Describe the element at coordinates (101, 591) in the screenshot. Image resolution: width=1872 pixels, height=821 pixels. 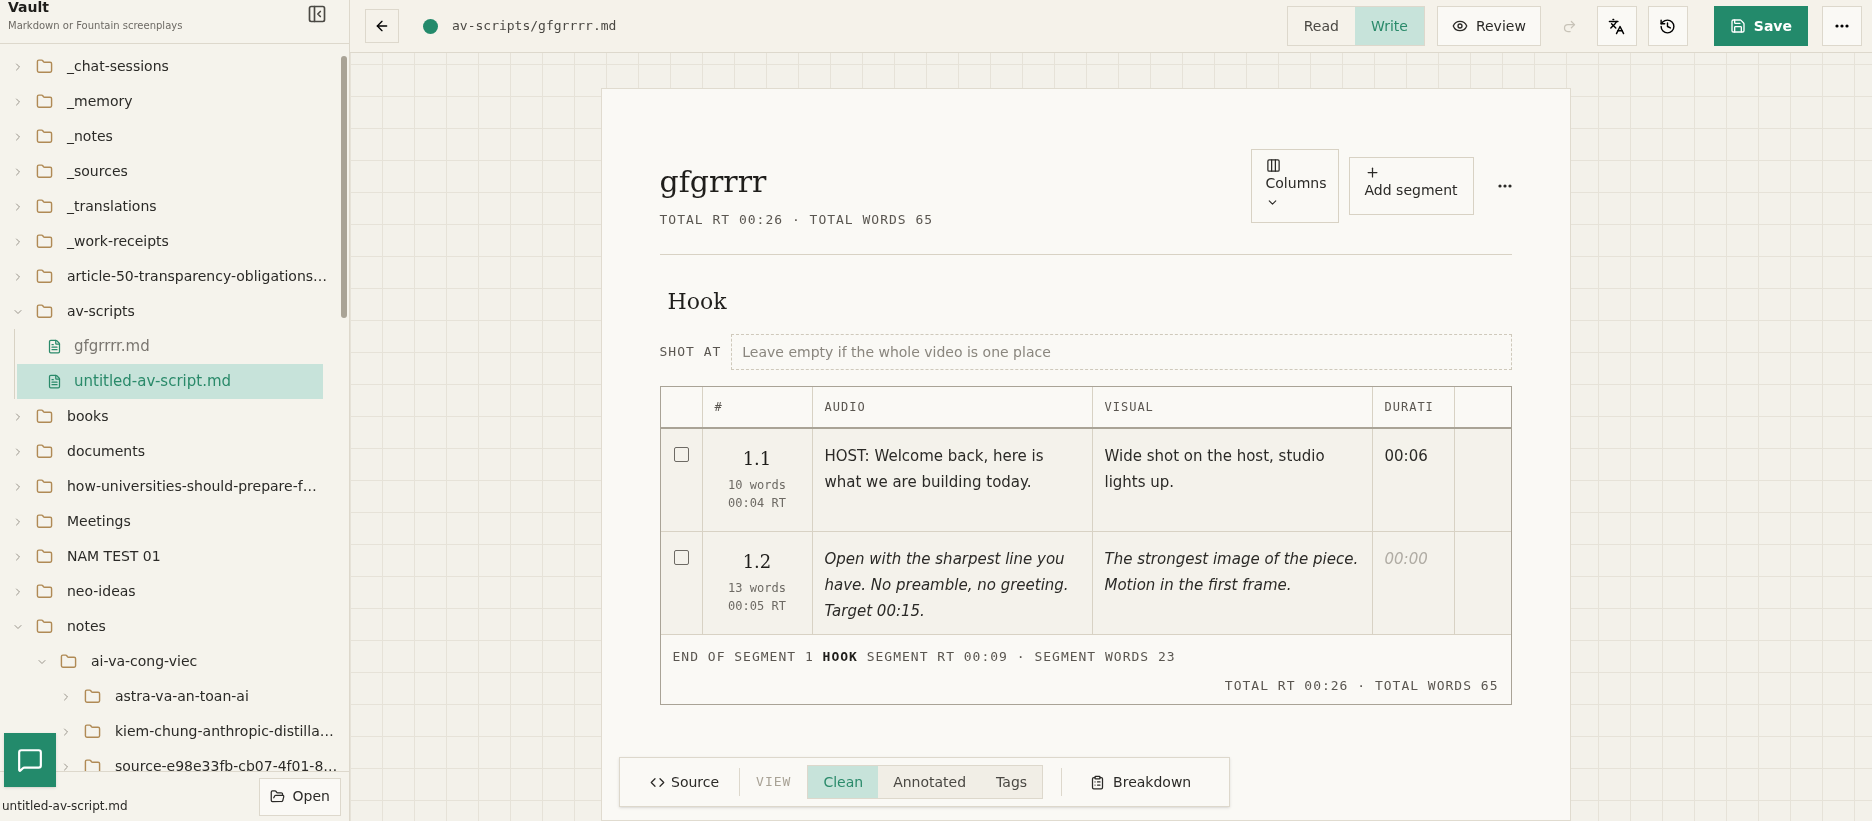
I see `folder-name: neo-ideas` at that location.